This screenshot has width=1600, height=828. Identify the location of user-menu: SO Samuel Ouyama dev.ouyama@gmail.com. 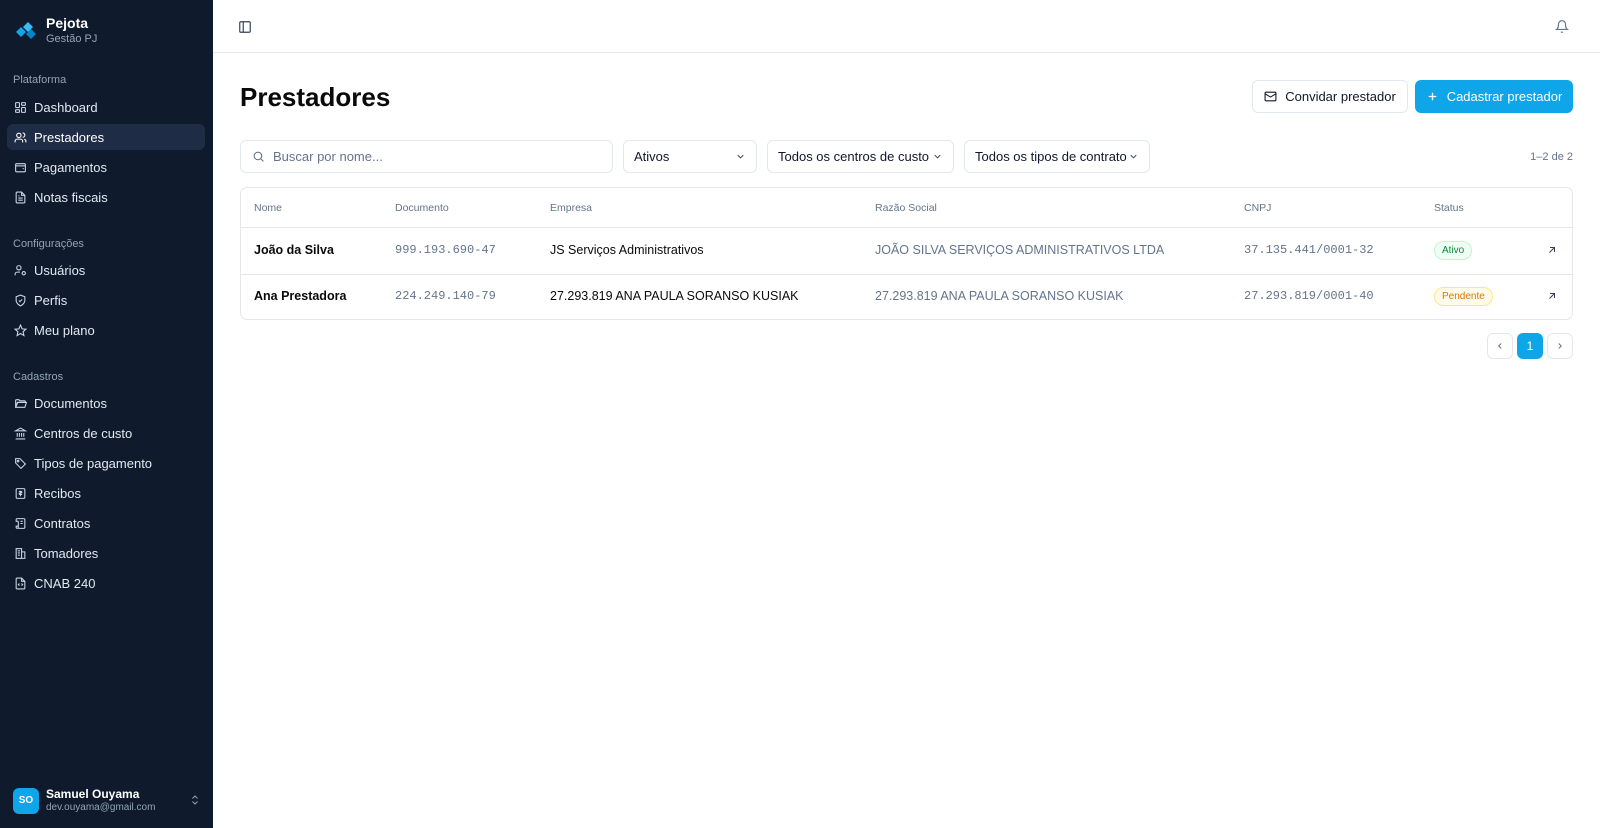
(107, 800).